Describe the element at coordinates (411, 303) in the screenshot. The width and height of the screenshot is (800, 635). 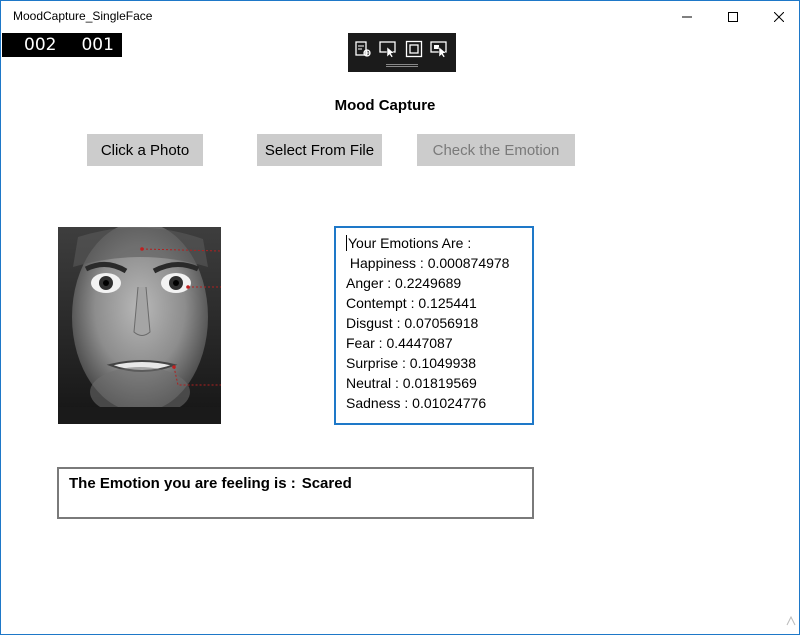
I see `emotion-line: Contempt : 0.125441` at that location.